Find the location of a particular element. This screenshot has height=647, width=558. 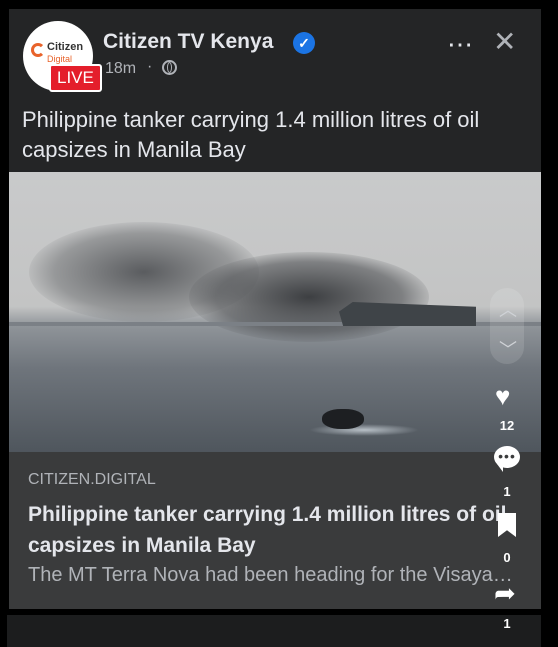

share-count: 1 is located at coordinates (507, 623).